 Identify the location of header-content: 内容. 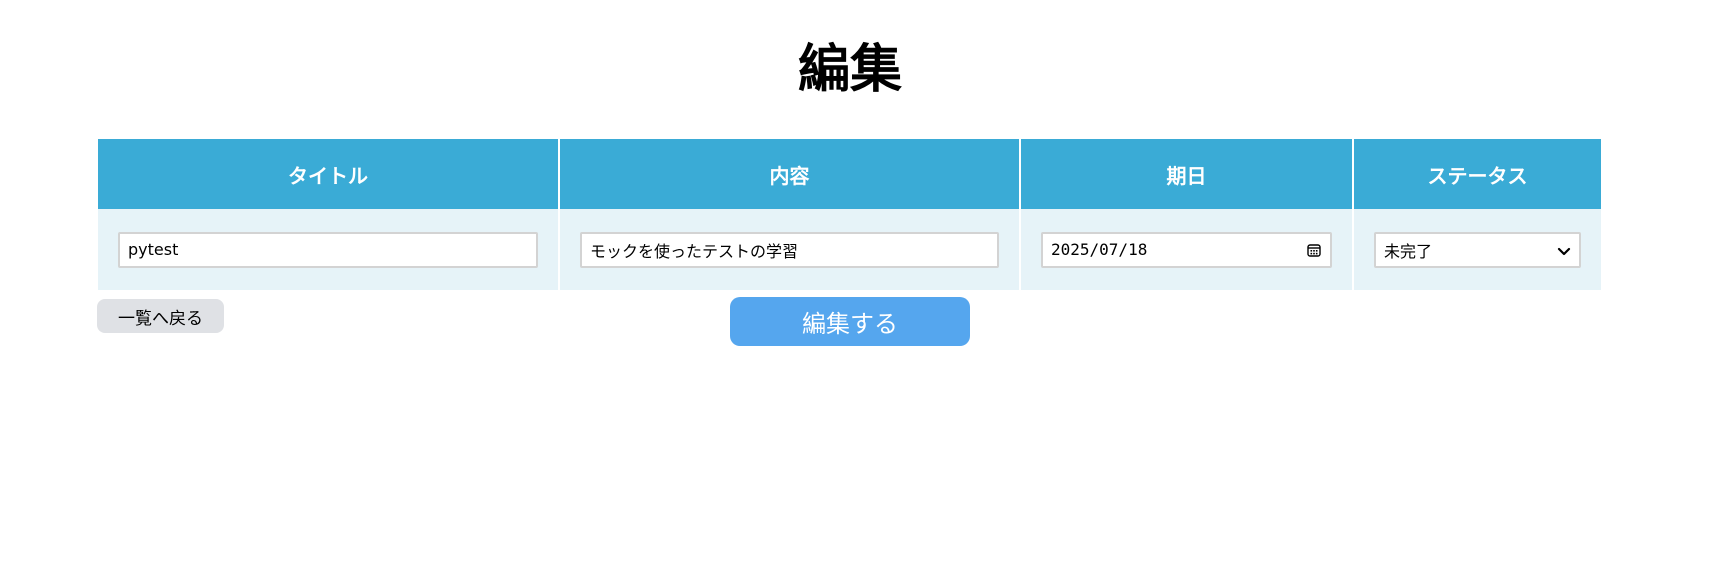
(790, 174).